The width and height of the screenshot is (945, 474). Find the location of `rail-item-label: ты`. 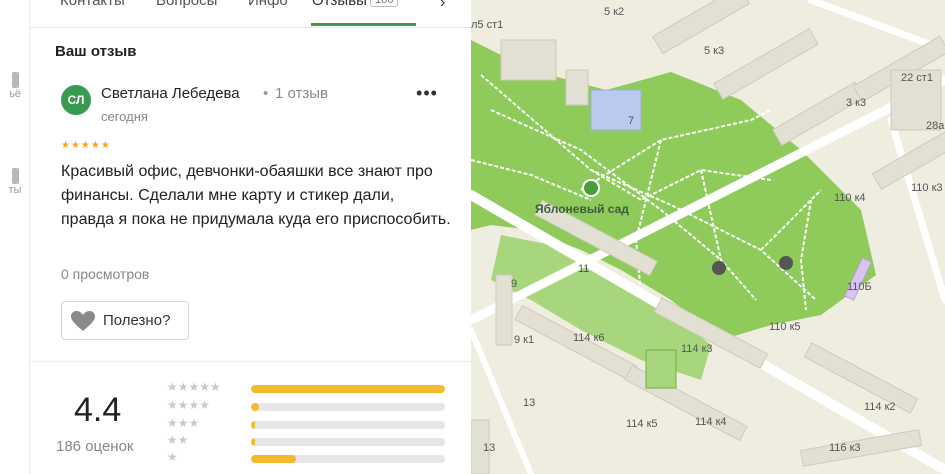

rail-item-label: ты is located at coordinates (15, 190).